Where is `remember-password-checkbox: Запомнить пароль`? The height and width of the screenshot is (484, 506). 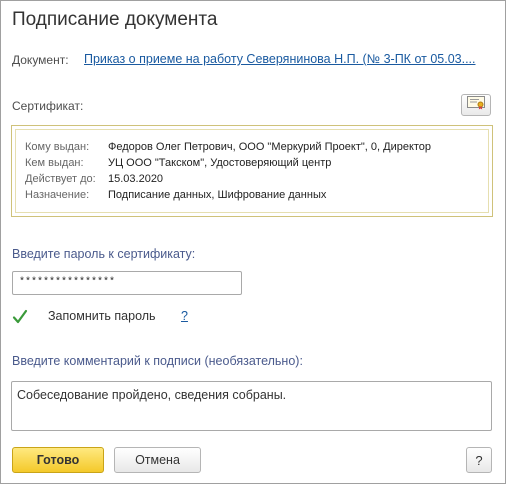
remember-password-checkbox: Запомнить пароль is located at coordinates (84, 317).